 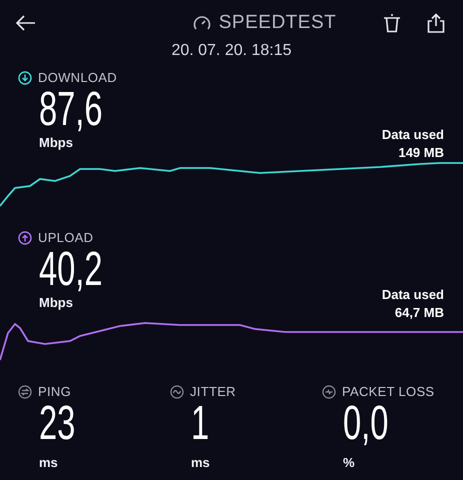 What do you see at coordinates (231, 51) in the screenshot?
I see `test-datetime: 20. 07. 20. 18:15` at bounding box center [231, 51].